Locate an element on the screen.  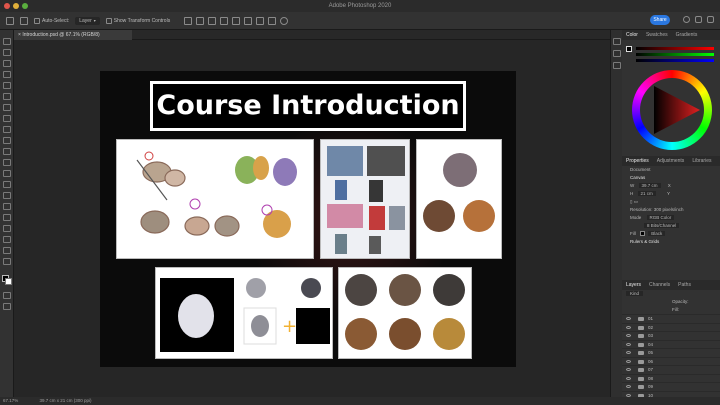
align-left-icon is located at coordinates (188, 20).